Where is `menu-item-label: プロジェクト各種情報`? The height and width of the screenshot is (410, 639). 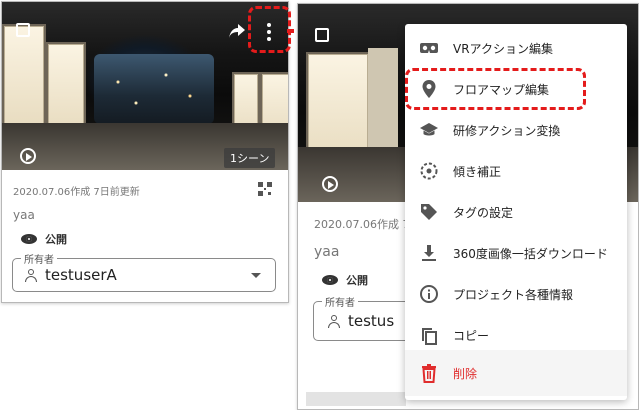
menu-item-label: プロジェクト各種情報 is located at coordinates (513, 294).